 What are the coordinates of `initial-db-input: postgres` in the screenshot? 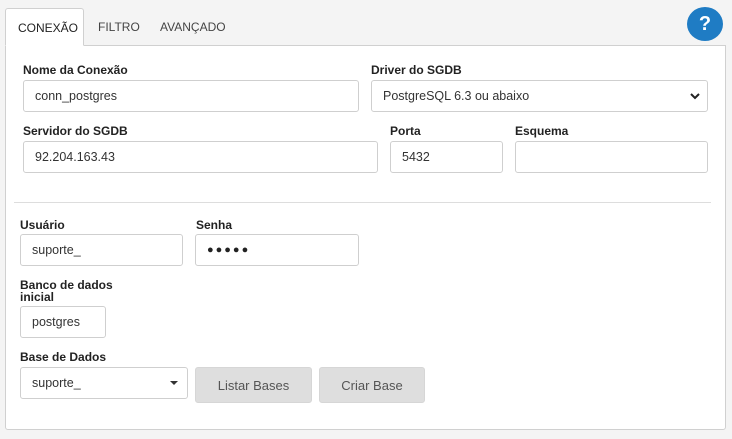 It's located at (63, 322).